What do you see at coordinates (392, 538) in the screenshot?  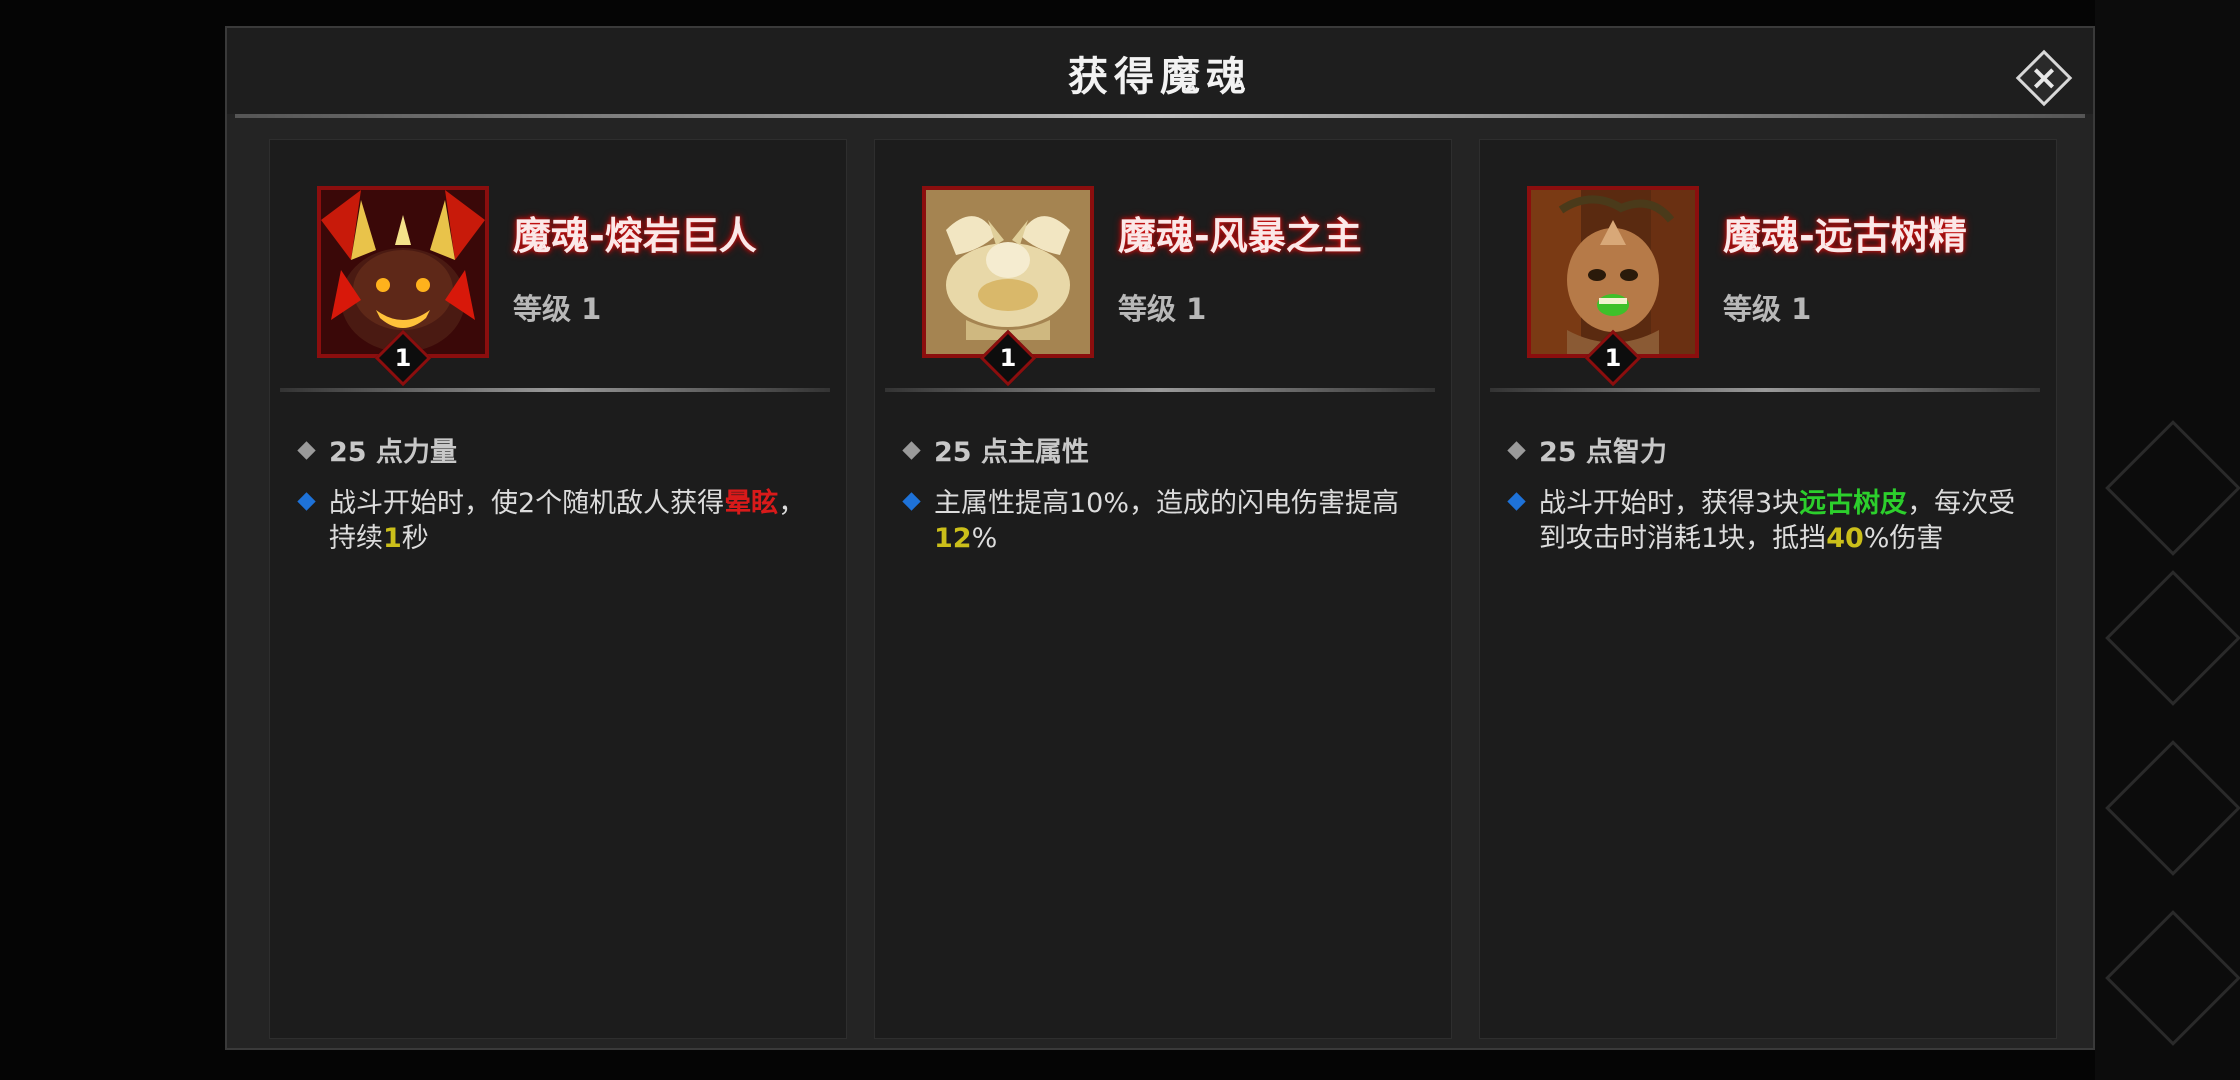 I see `effect-number: 1` at bounding box center [392, 538].